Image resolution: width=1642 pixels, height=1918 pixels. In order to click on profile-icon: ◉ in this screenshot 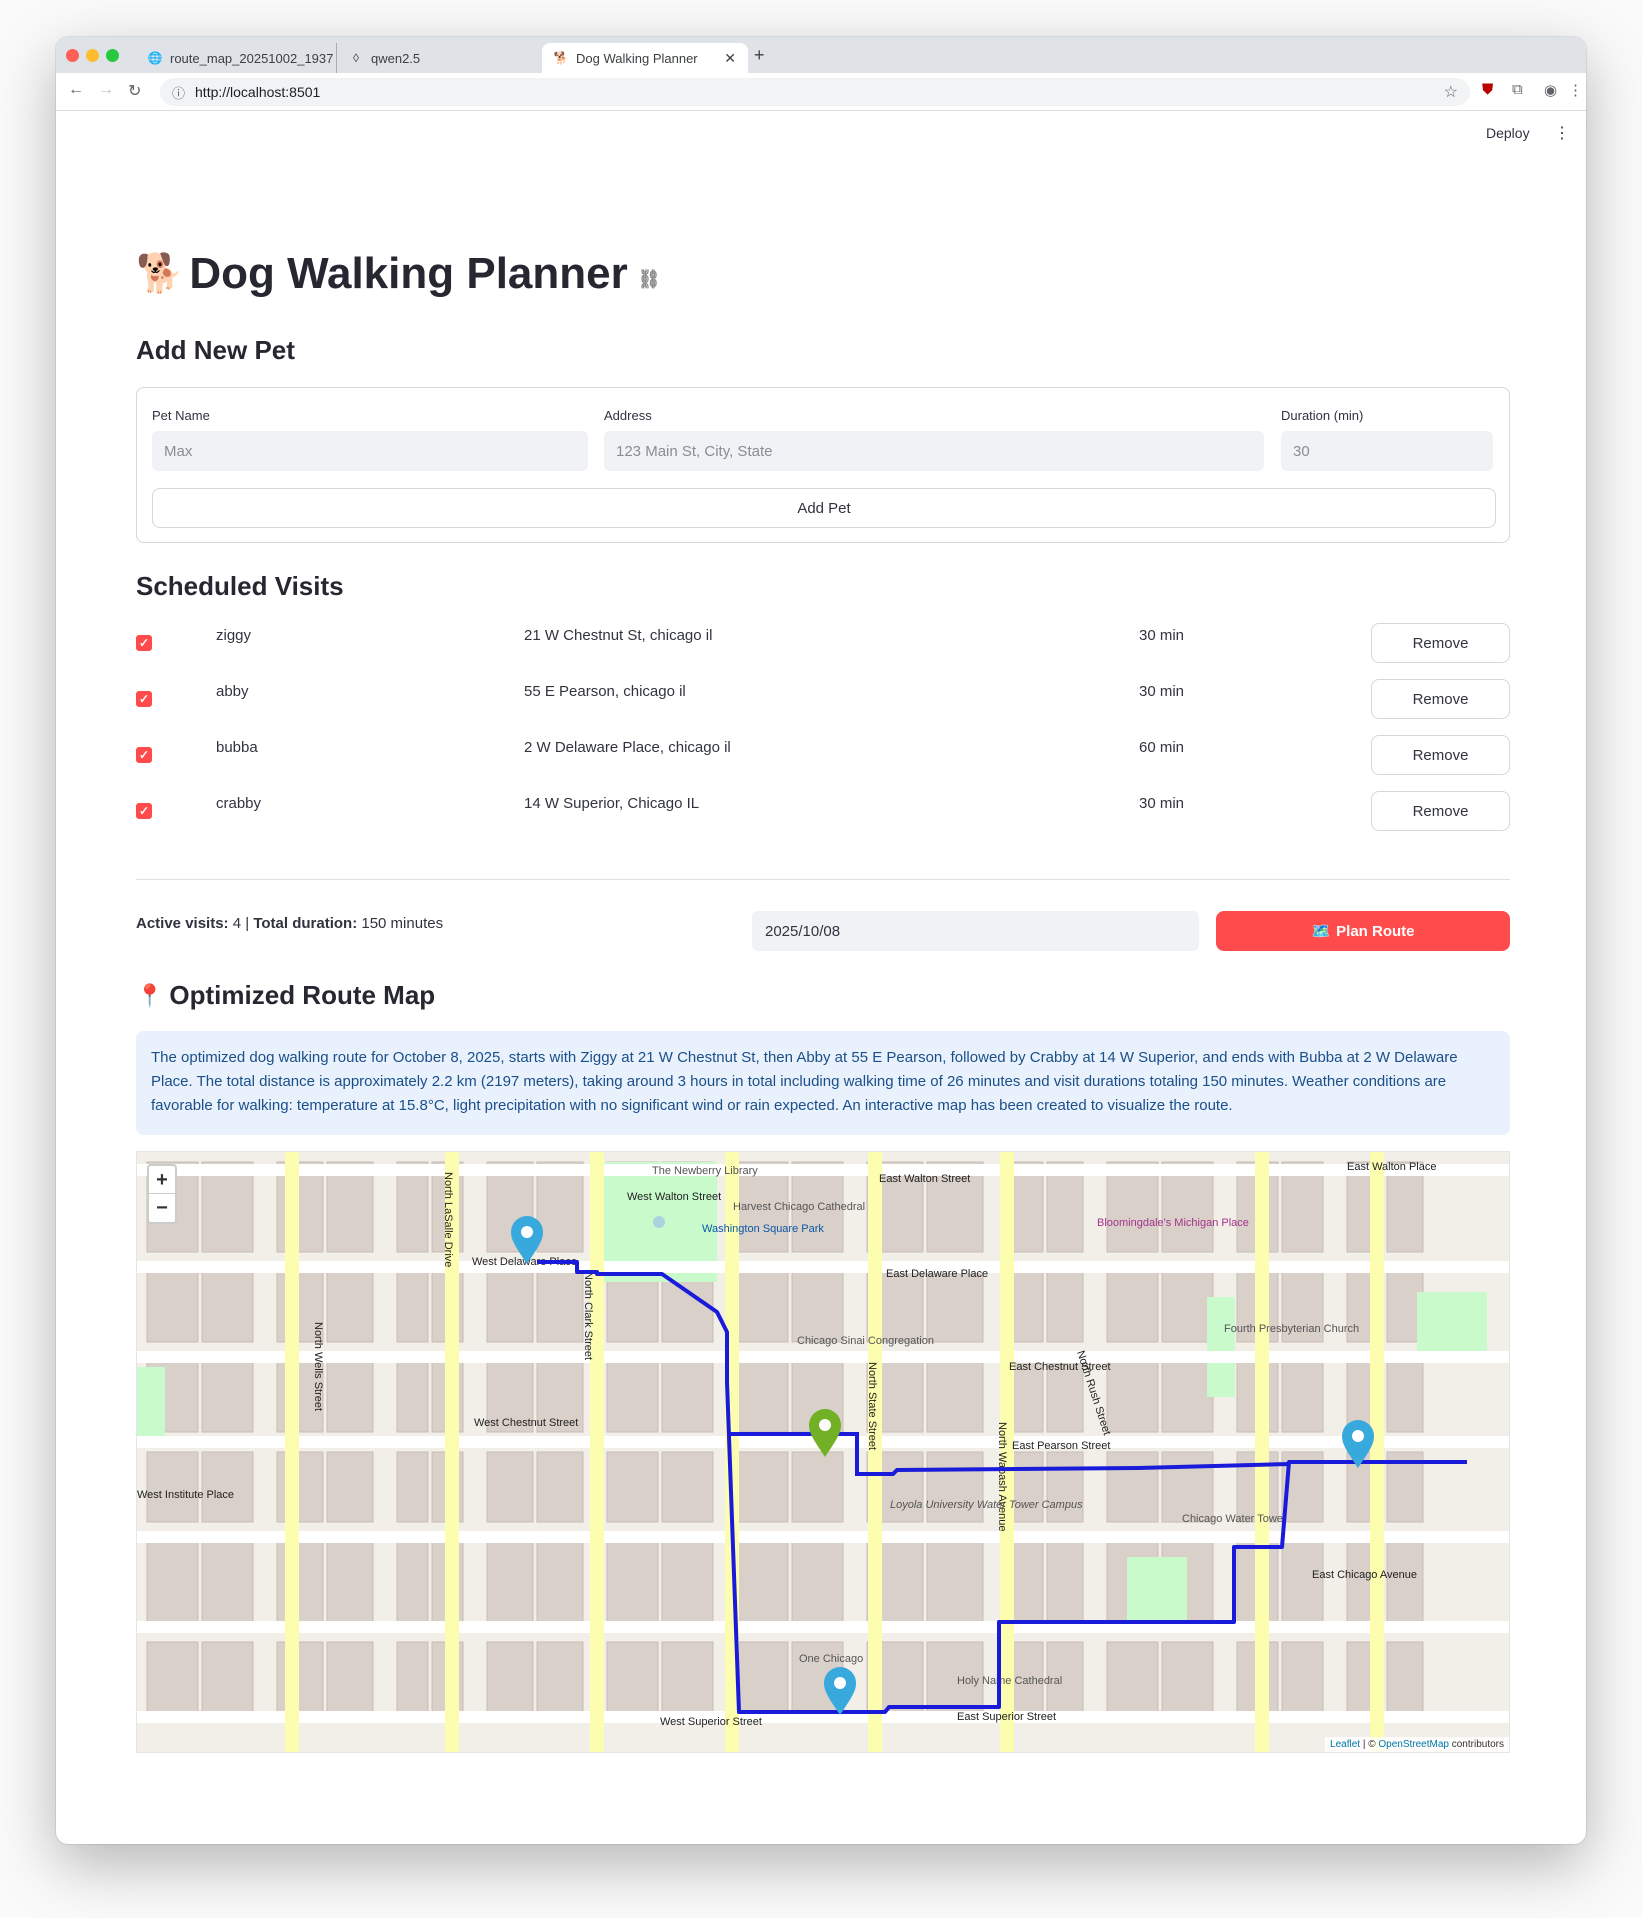, I will do `click(1550, 90)`.